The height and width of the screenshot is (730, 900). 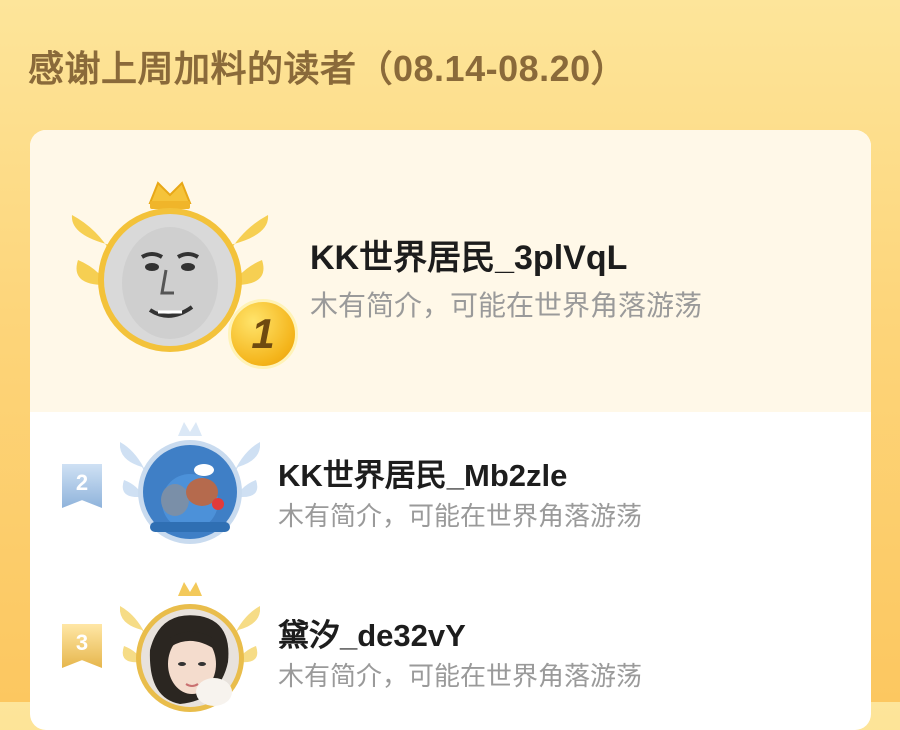 I want to click on avatar-frame-bronze, so click(x=190, y=650).